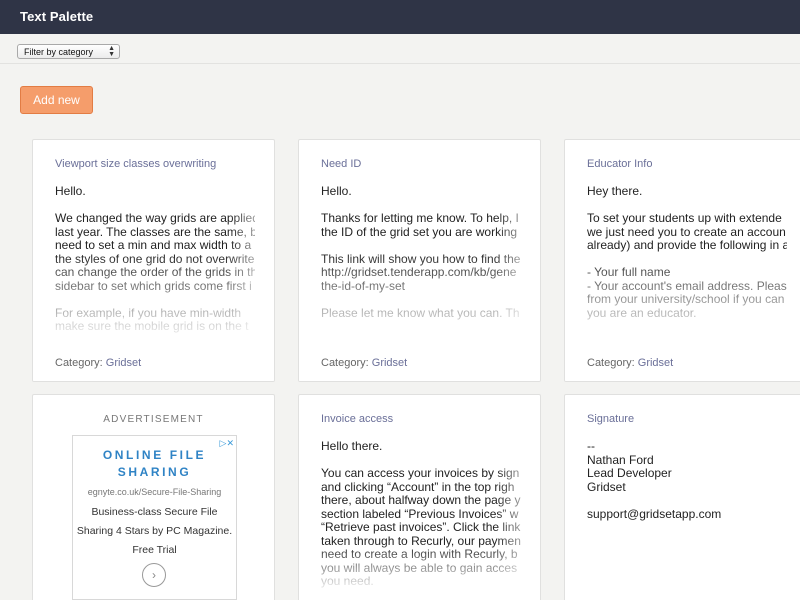 The height and width of the screenshot is (600, 800). I want to click on preview-line: we just need you to create an accoun, so click(686, 231).